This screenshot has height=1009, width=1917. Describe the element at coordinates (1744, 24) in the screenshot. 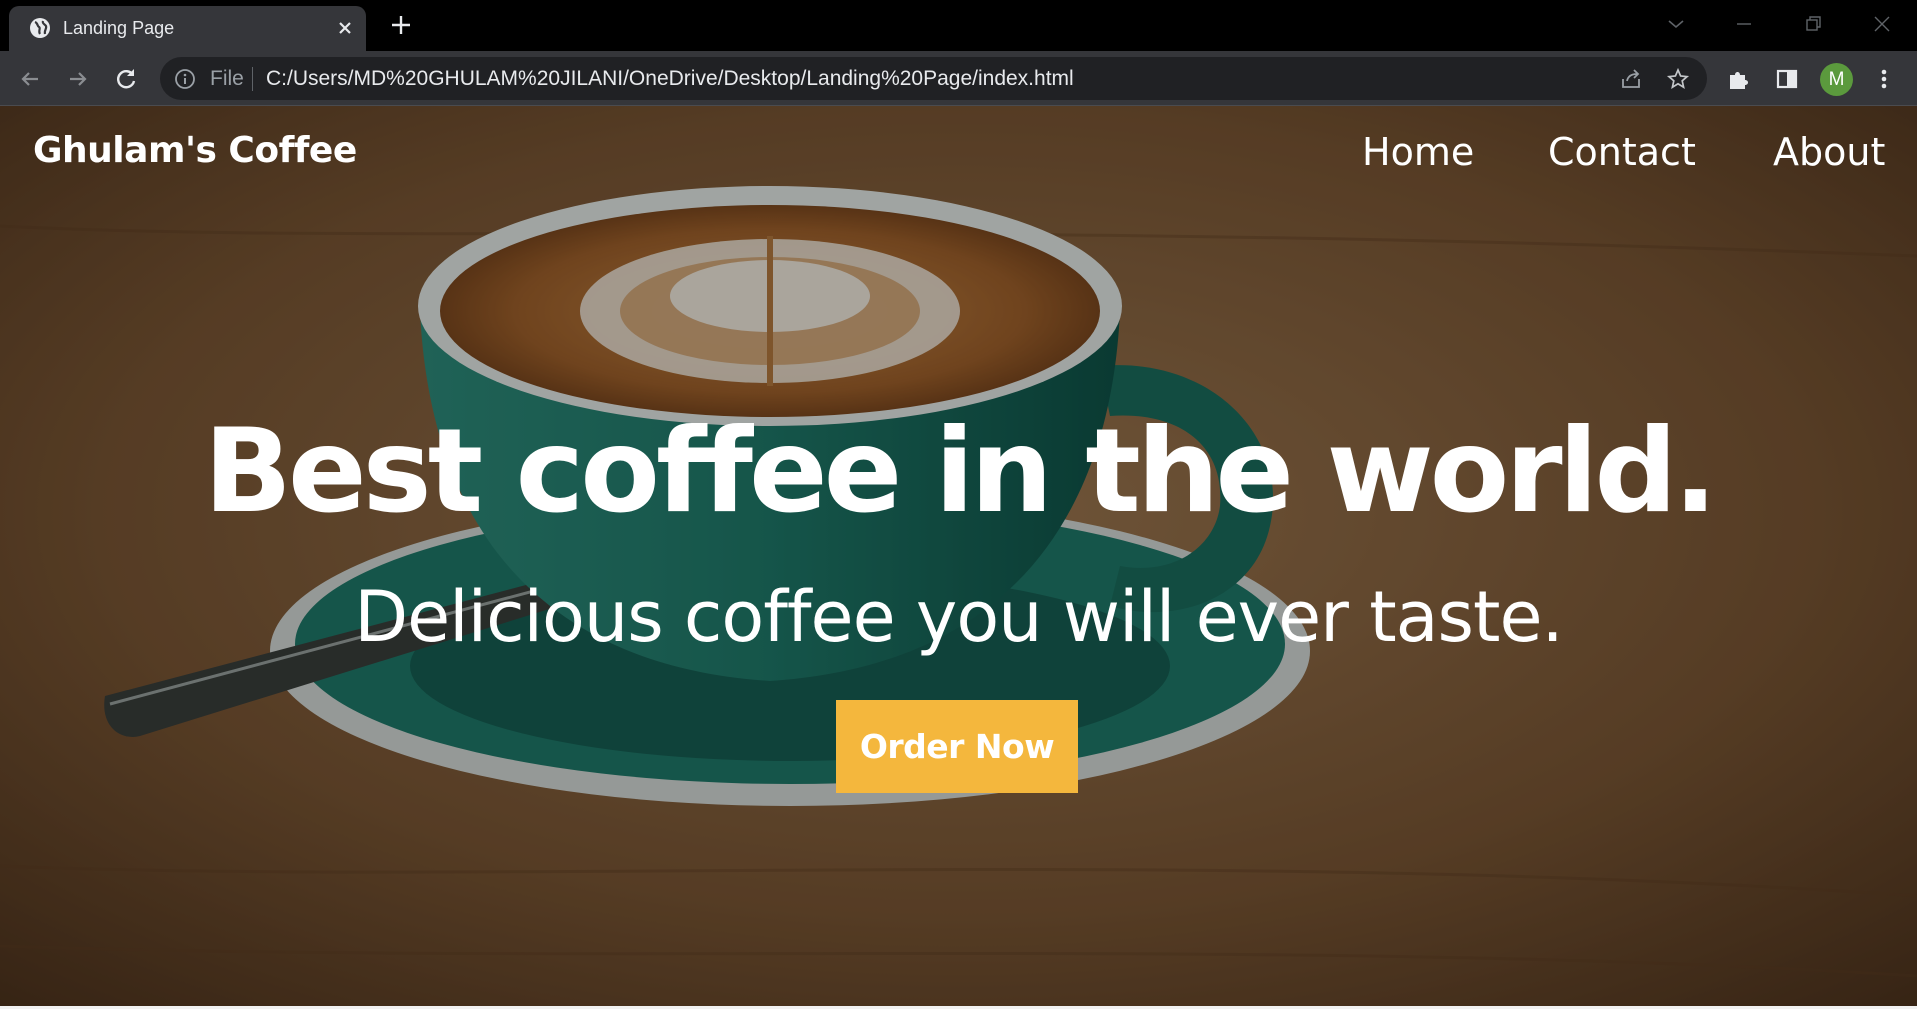

I see `minimize-icon` at that location.